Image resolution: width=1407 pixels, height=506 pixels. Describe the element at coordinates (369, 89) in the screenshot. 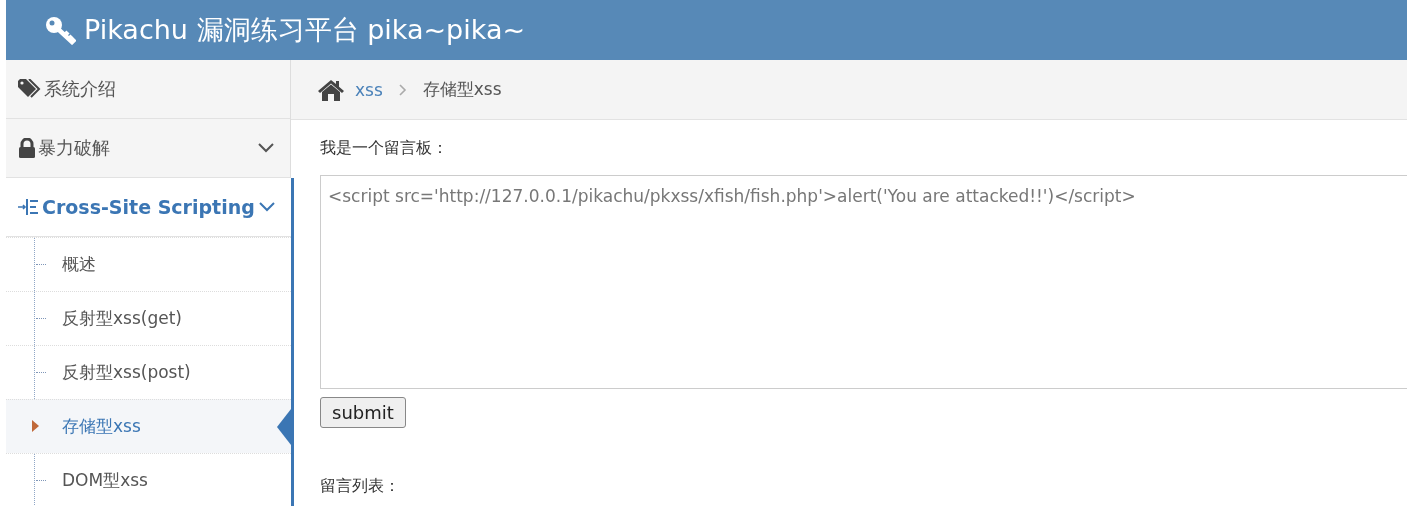

I see `breadcrumb-link: xss` at that location.